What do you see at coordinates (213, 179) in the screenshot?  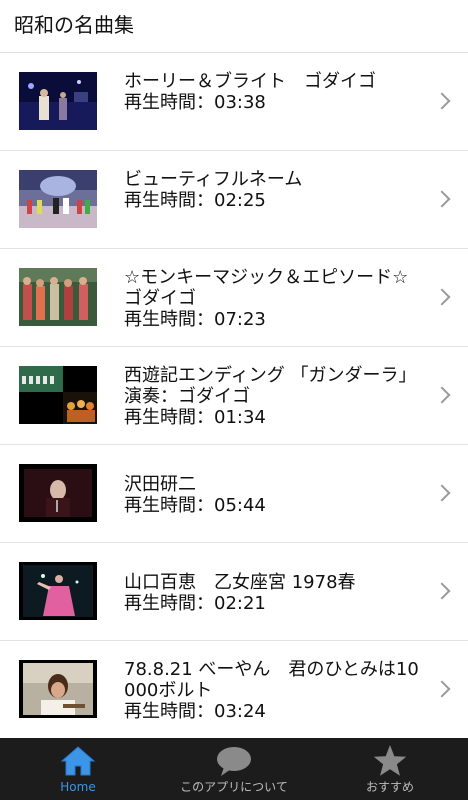 I see `song-title: ビューティフルネーム` at bounding box center [213, 179].